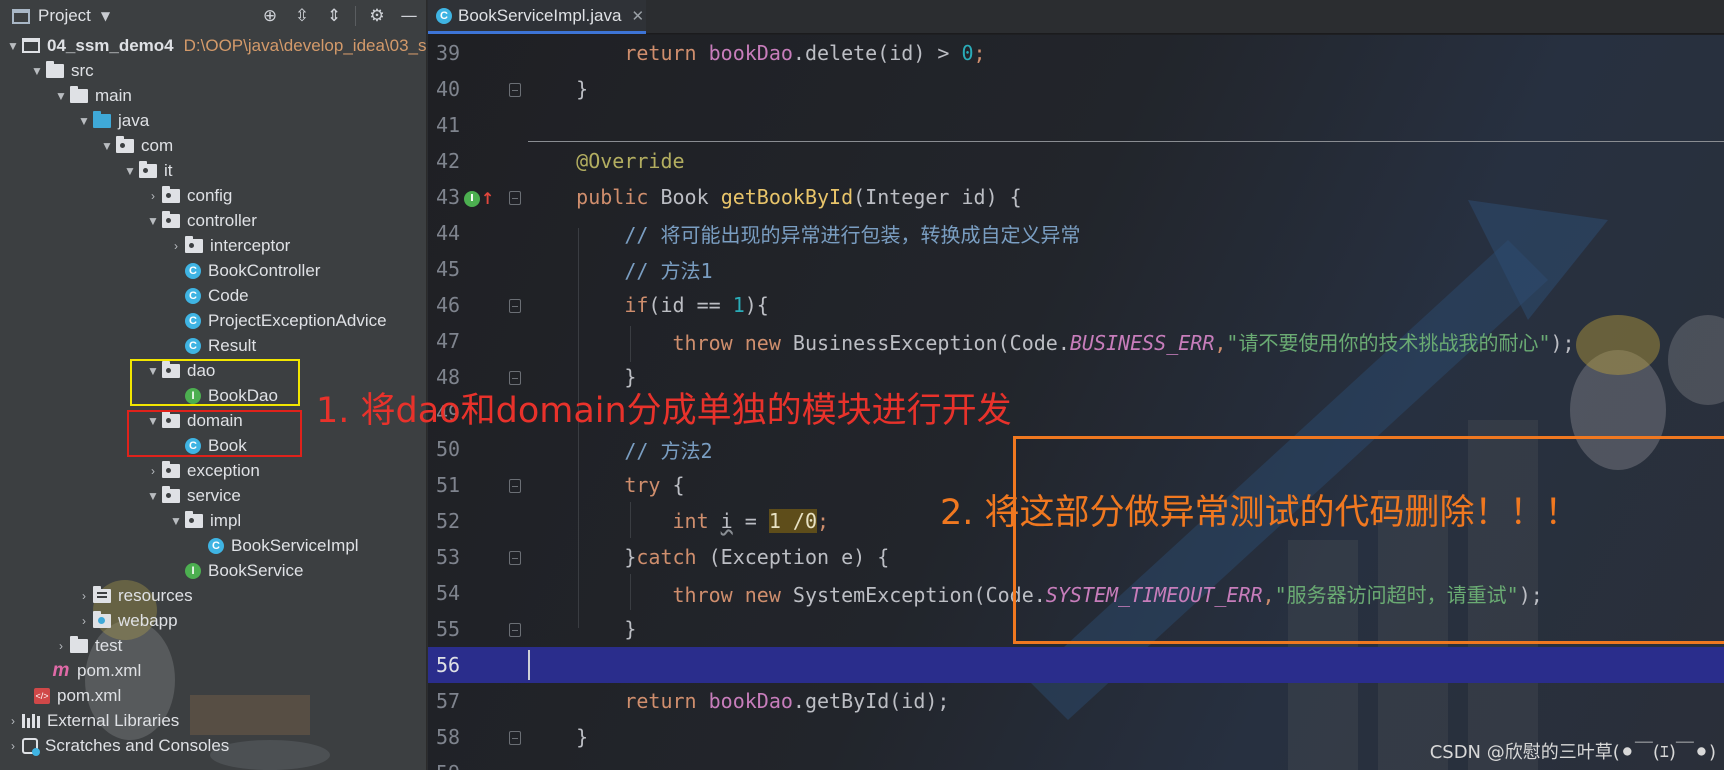 The height and width of the screenshot is (770, 1724). Describe the element at coordinates (270, 16) in the screenshot. I see `target-icon: ⊕` at that location.